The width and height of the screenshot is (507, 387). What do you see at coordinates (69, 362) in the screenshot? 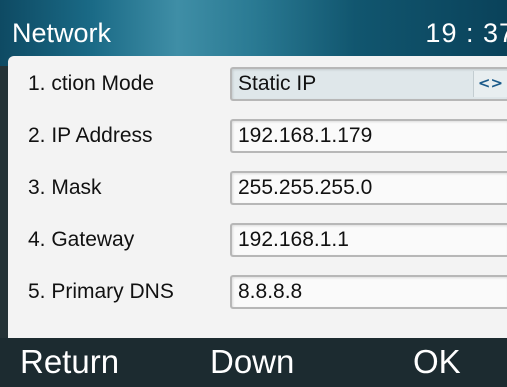
I see `return-softkey: Return` at bounding box center [69, 362].